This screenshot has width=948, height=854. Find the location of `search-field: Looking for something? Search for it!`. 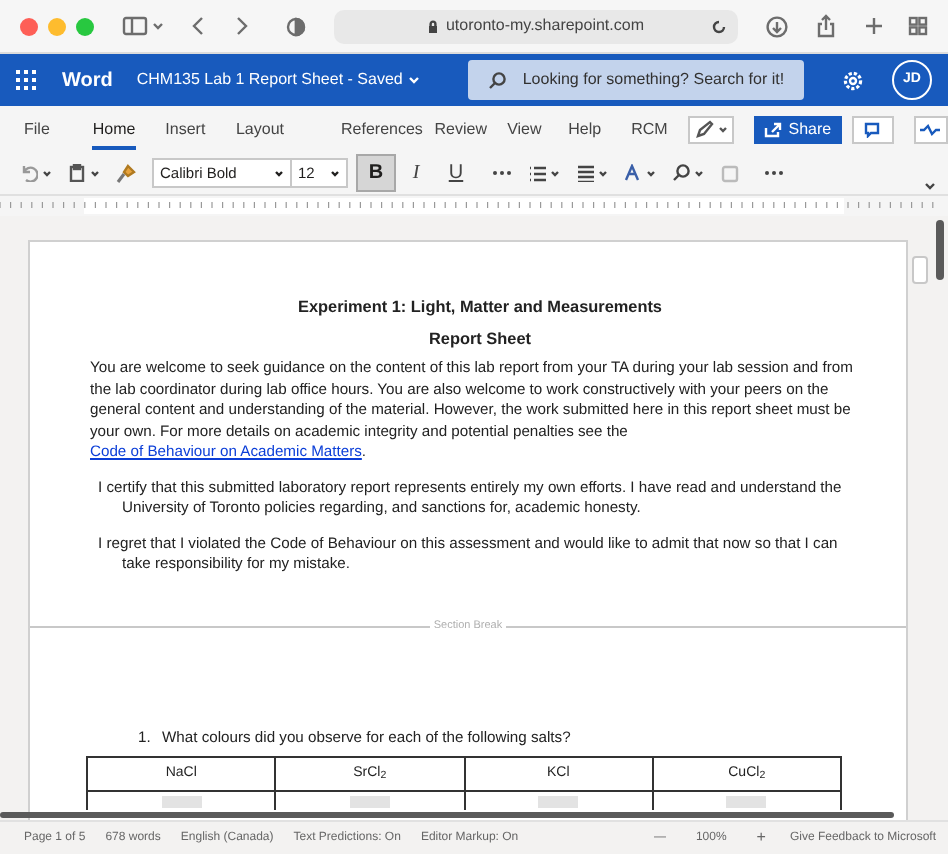

search-field: Looking for something? Search for it! is located at coordinates (636, 80).